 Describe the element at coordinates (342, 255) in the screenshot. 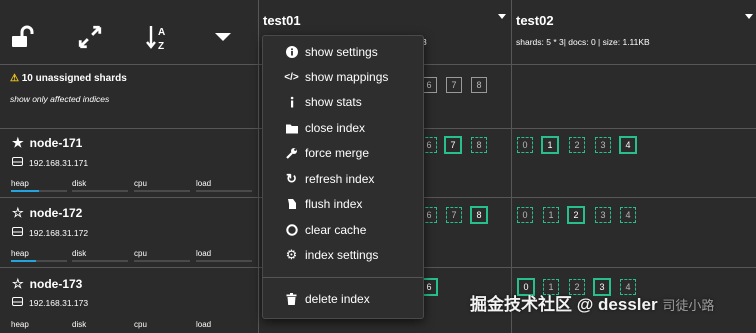

I see `menu-item-label: index settings` at that location.